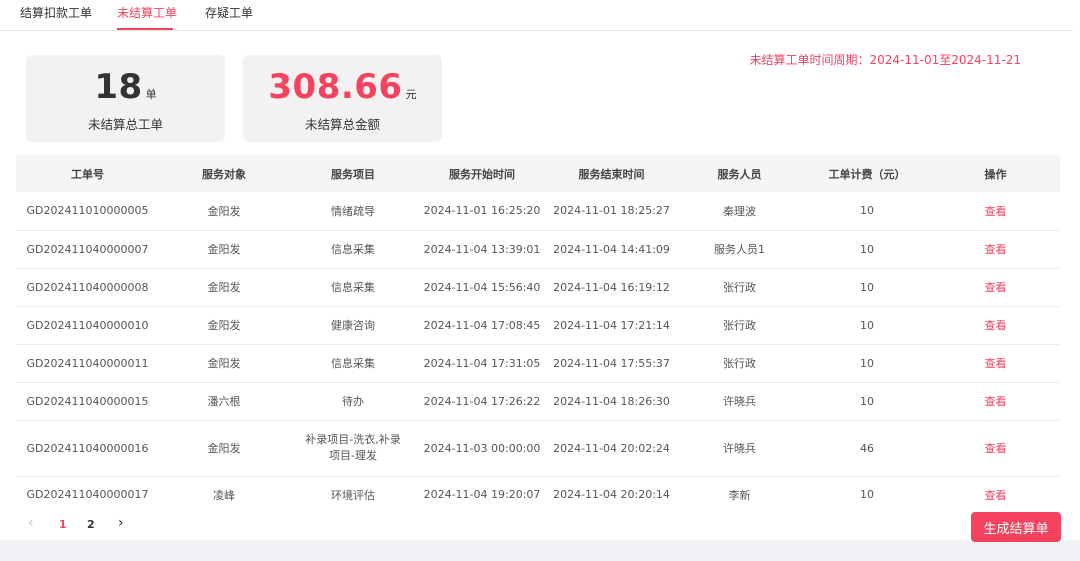 The image size is (1080, 561). I want to click on total-orders-card: 18 单 未结算总工单, so click(125, 98).